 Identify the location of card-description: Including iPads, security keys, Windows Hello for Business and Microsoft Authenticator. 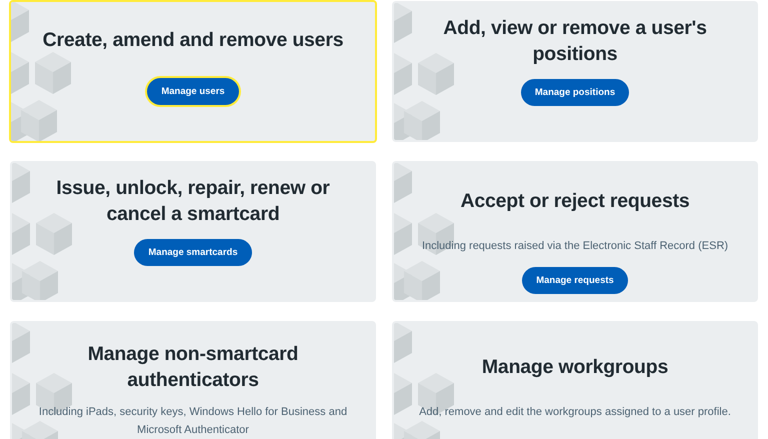
(193, 421).